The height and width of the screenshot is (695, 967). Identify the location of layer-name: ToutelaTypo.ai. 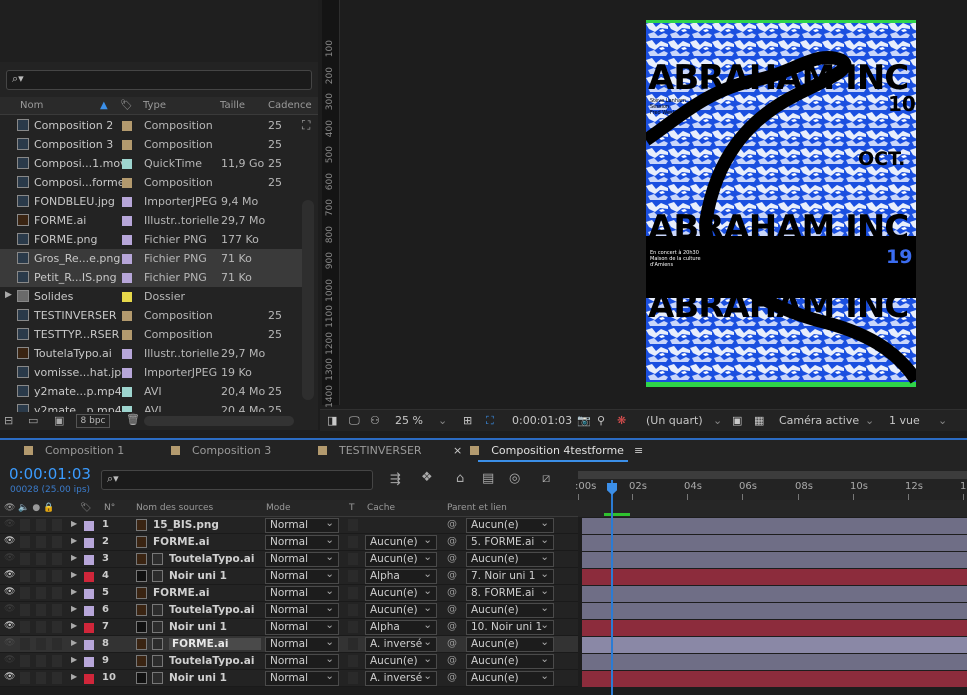
(211, 559).